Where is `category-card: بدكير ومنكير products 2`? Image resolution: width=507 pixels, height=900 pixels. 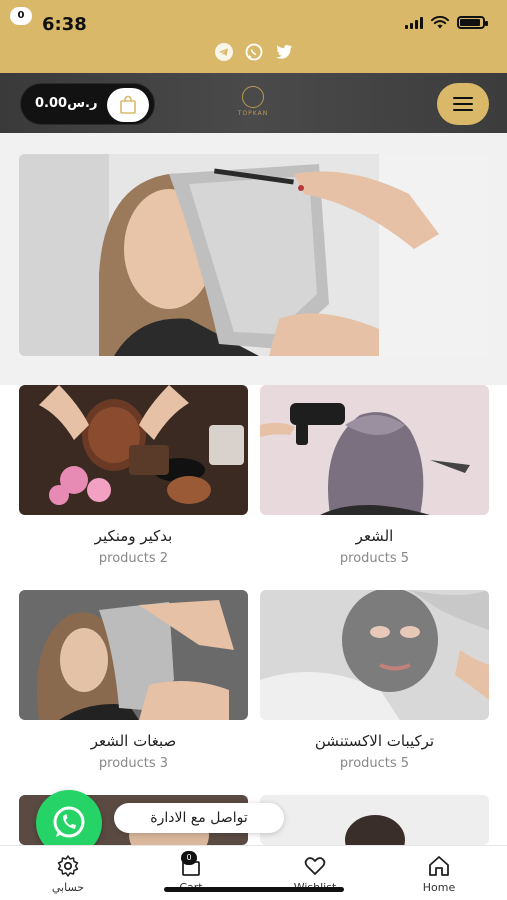
category-card: بدكير ومنكير products 2 is located at coordinates (133, 475).